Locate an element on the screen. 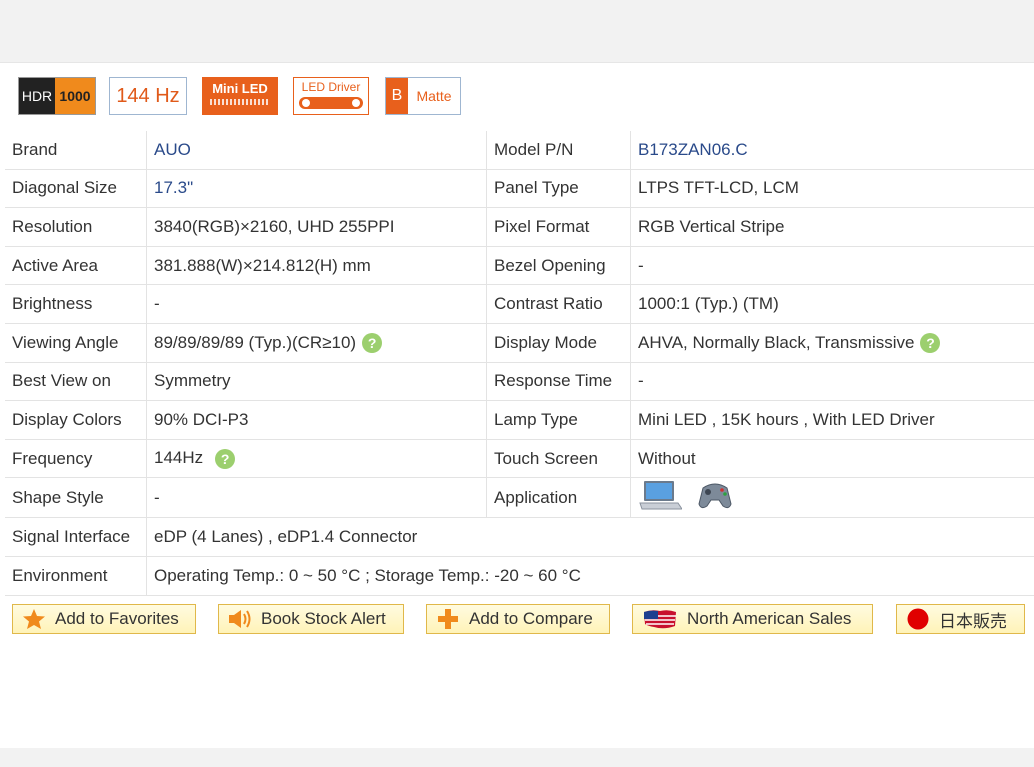  spec-label: Response Time is located at coordinates (558, 382).